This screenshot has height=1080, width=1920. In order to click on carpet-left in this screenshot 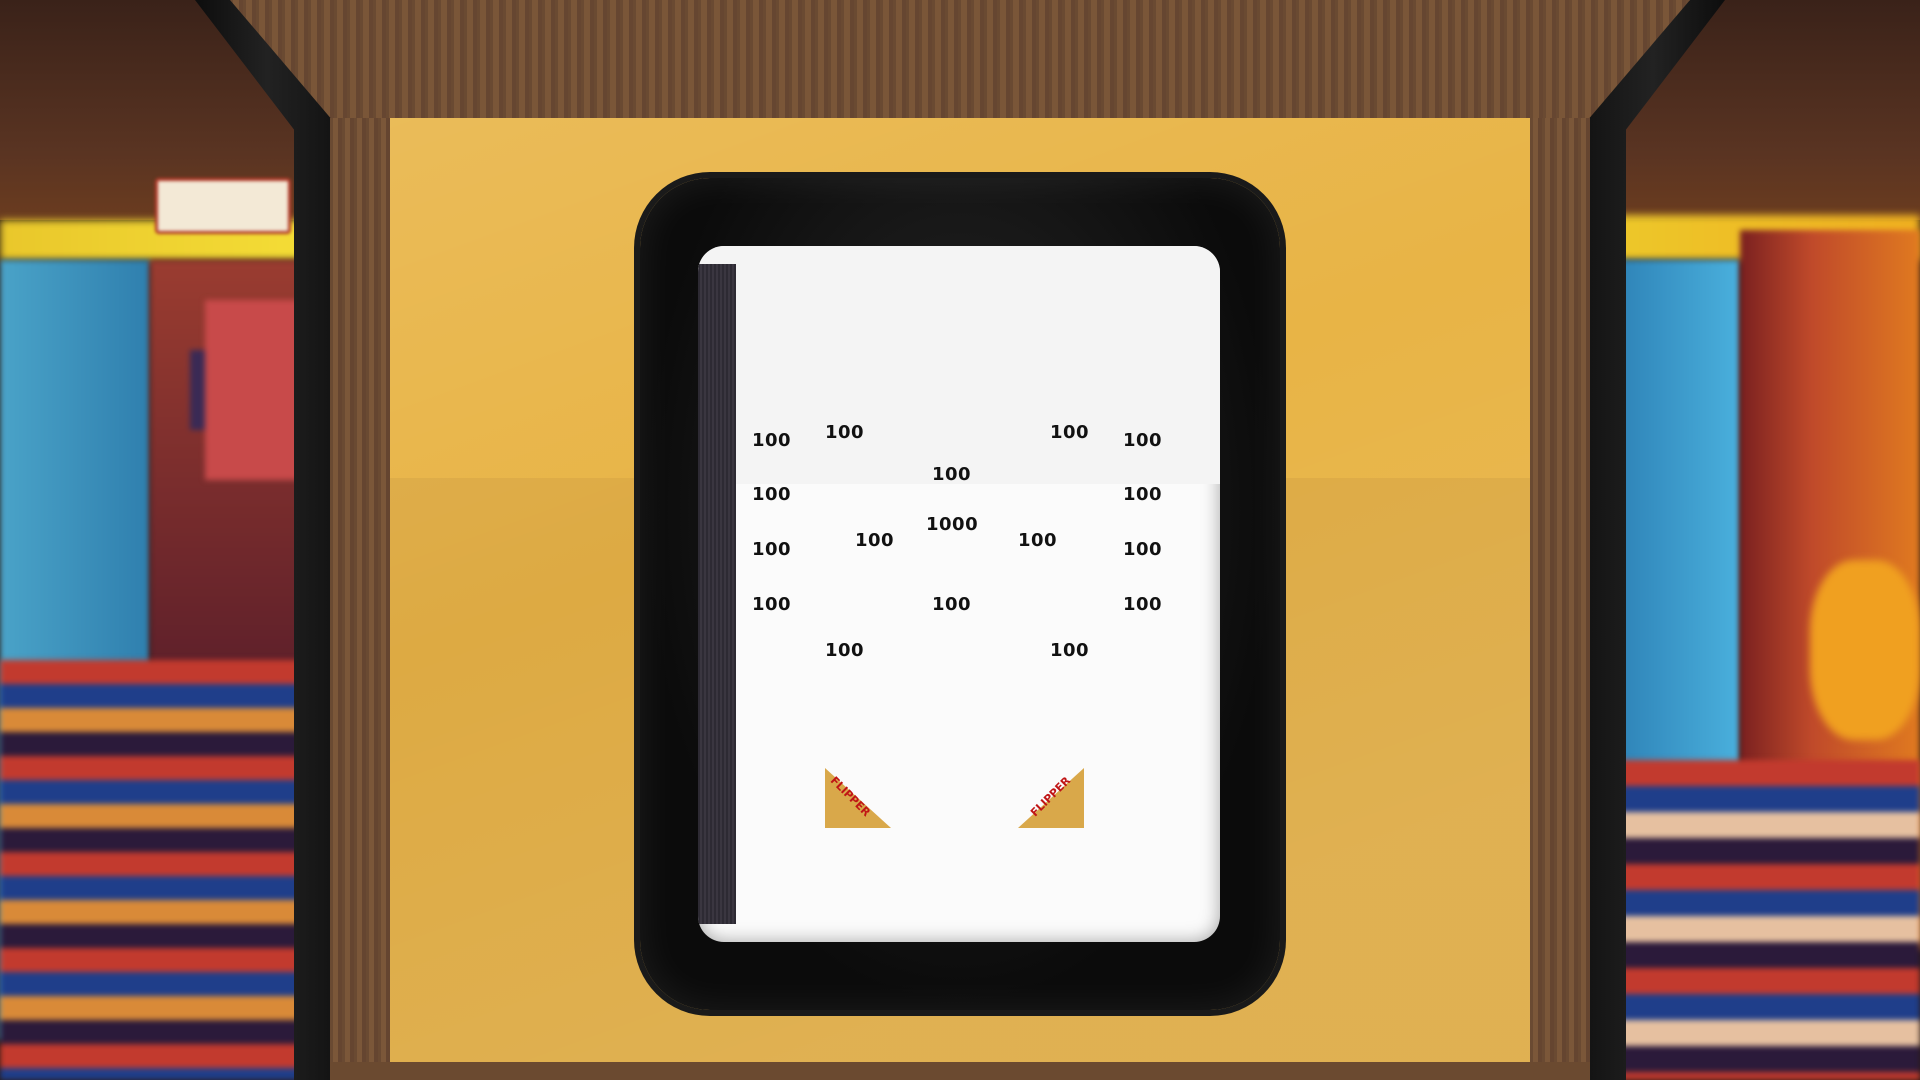, I will do `click(170, 870)`.